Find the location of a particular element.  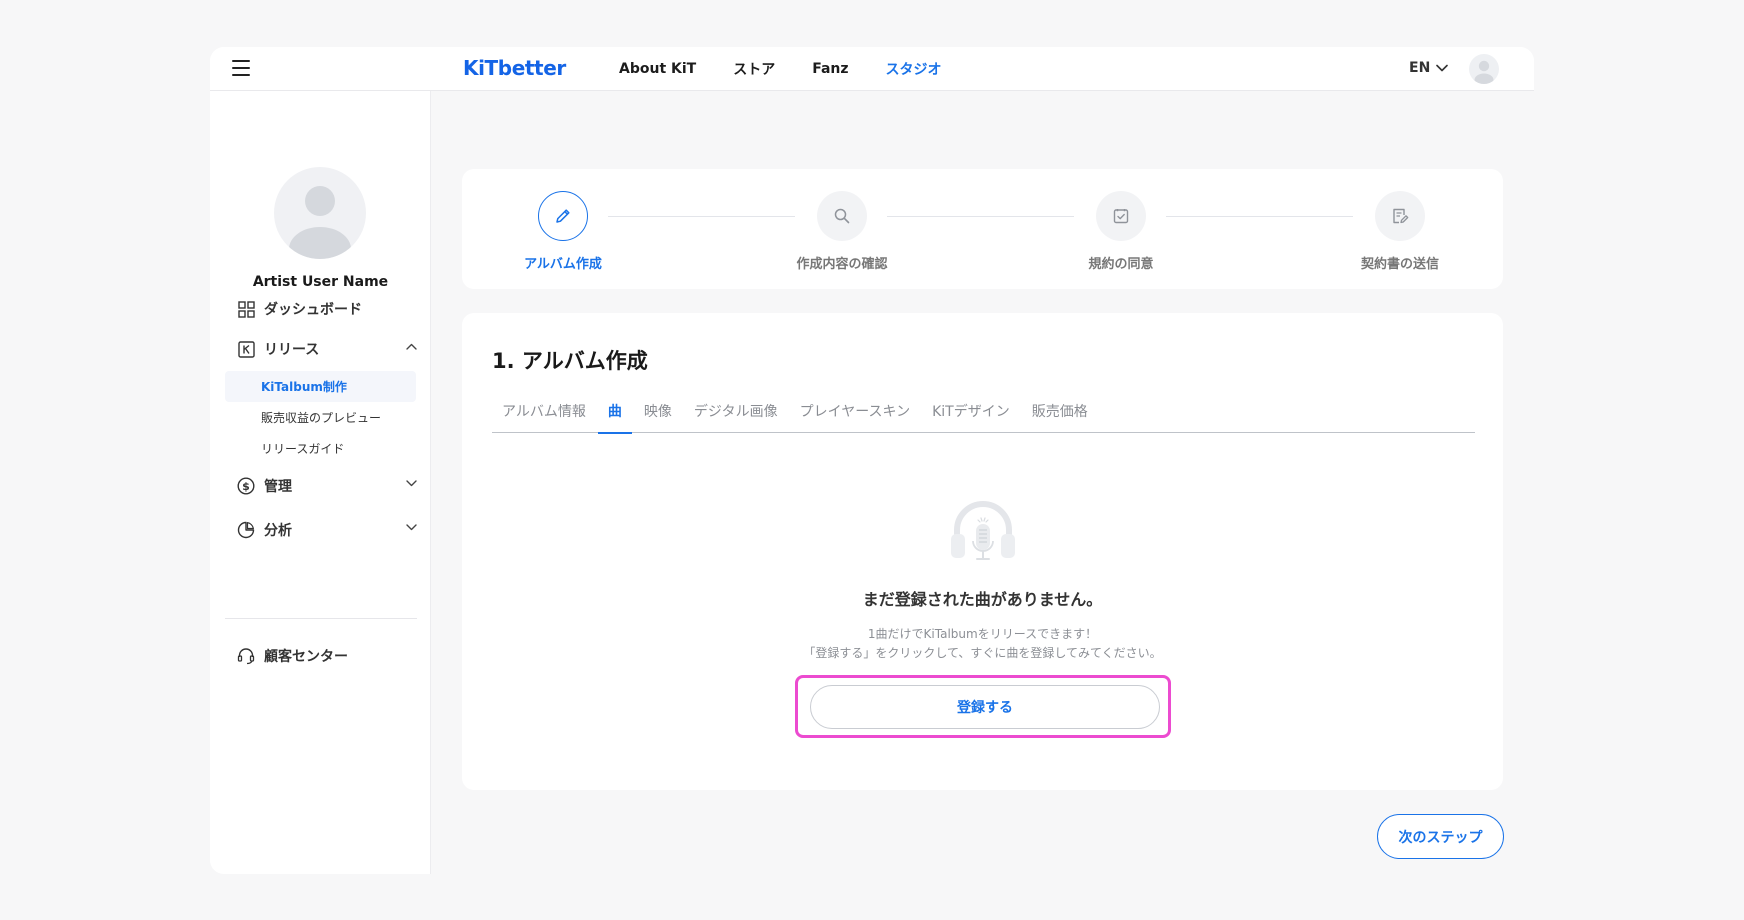

chevron-up-icon is located at coordinates (411, 346).